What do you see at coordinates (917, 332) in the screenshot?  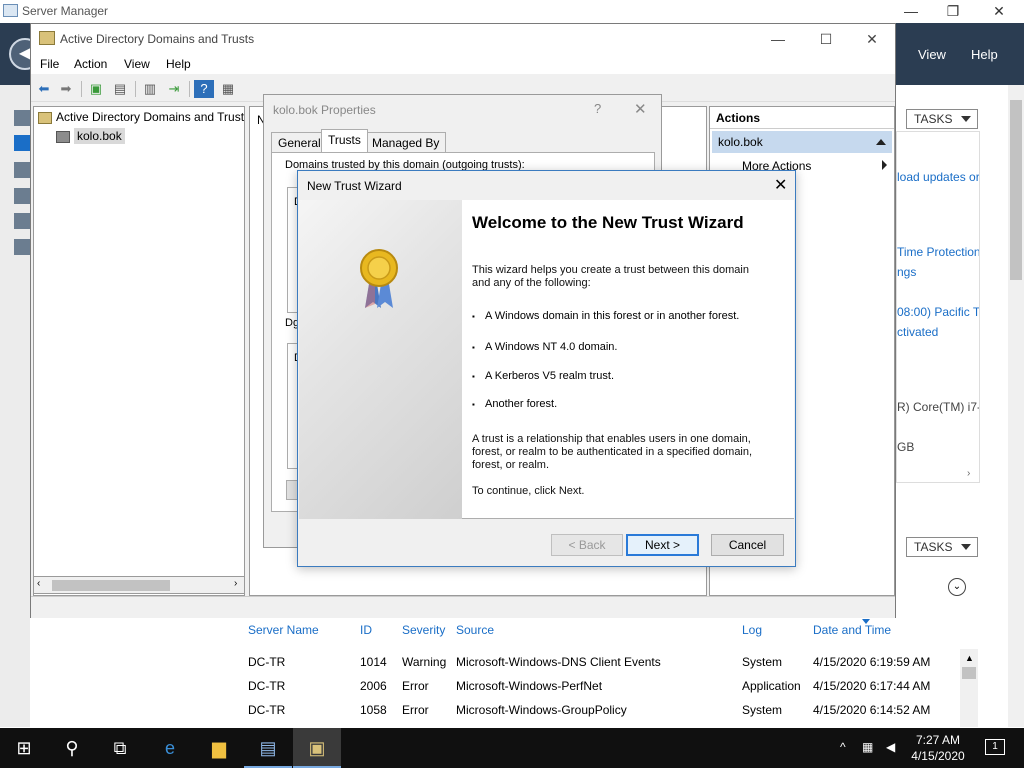 I see `activation-link: ctivated` at bounding box center [917, 332].